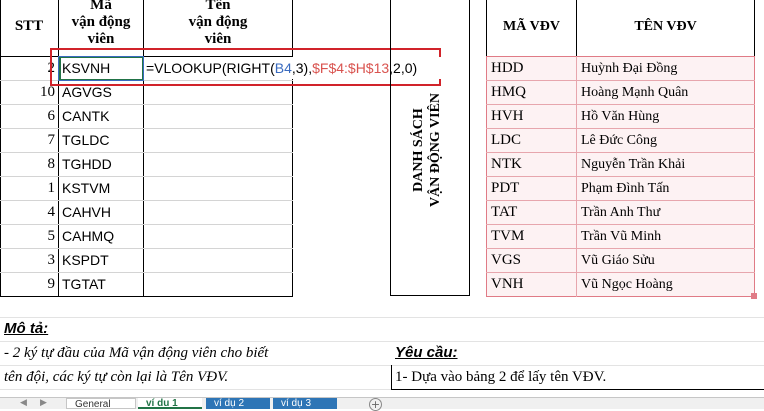 The image size is (764, 411). I want to click on scroll-left-icon: ◀, so click(26, 403).